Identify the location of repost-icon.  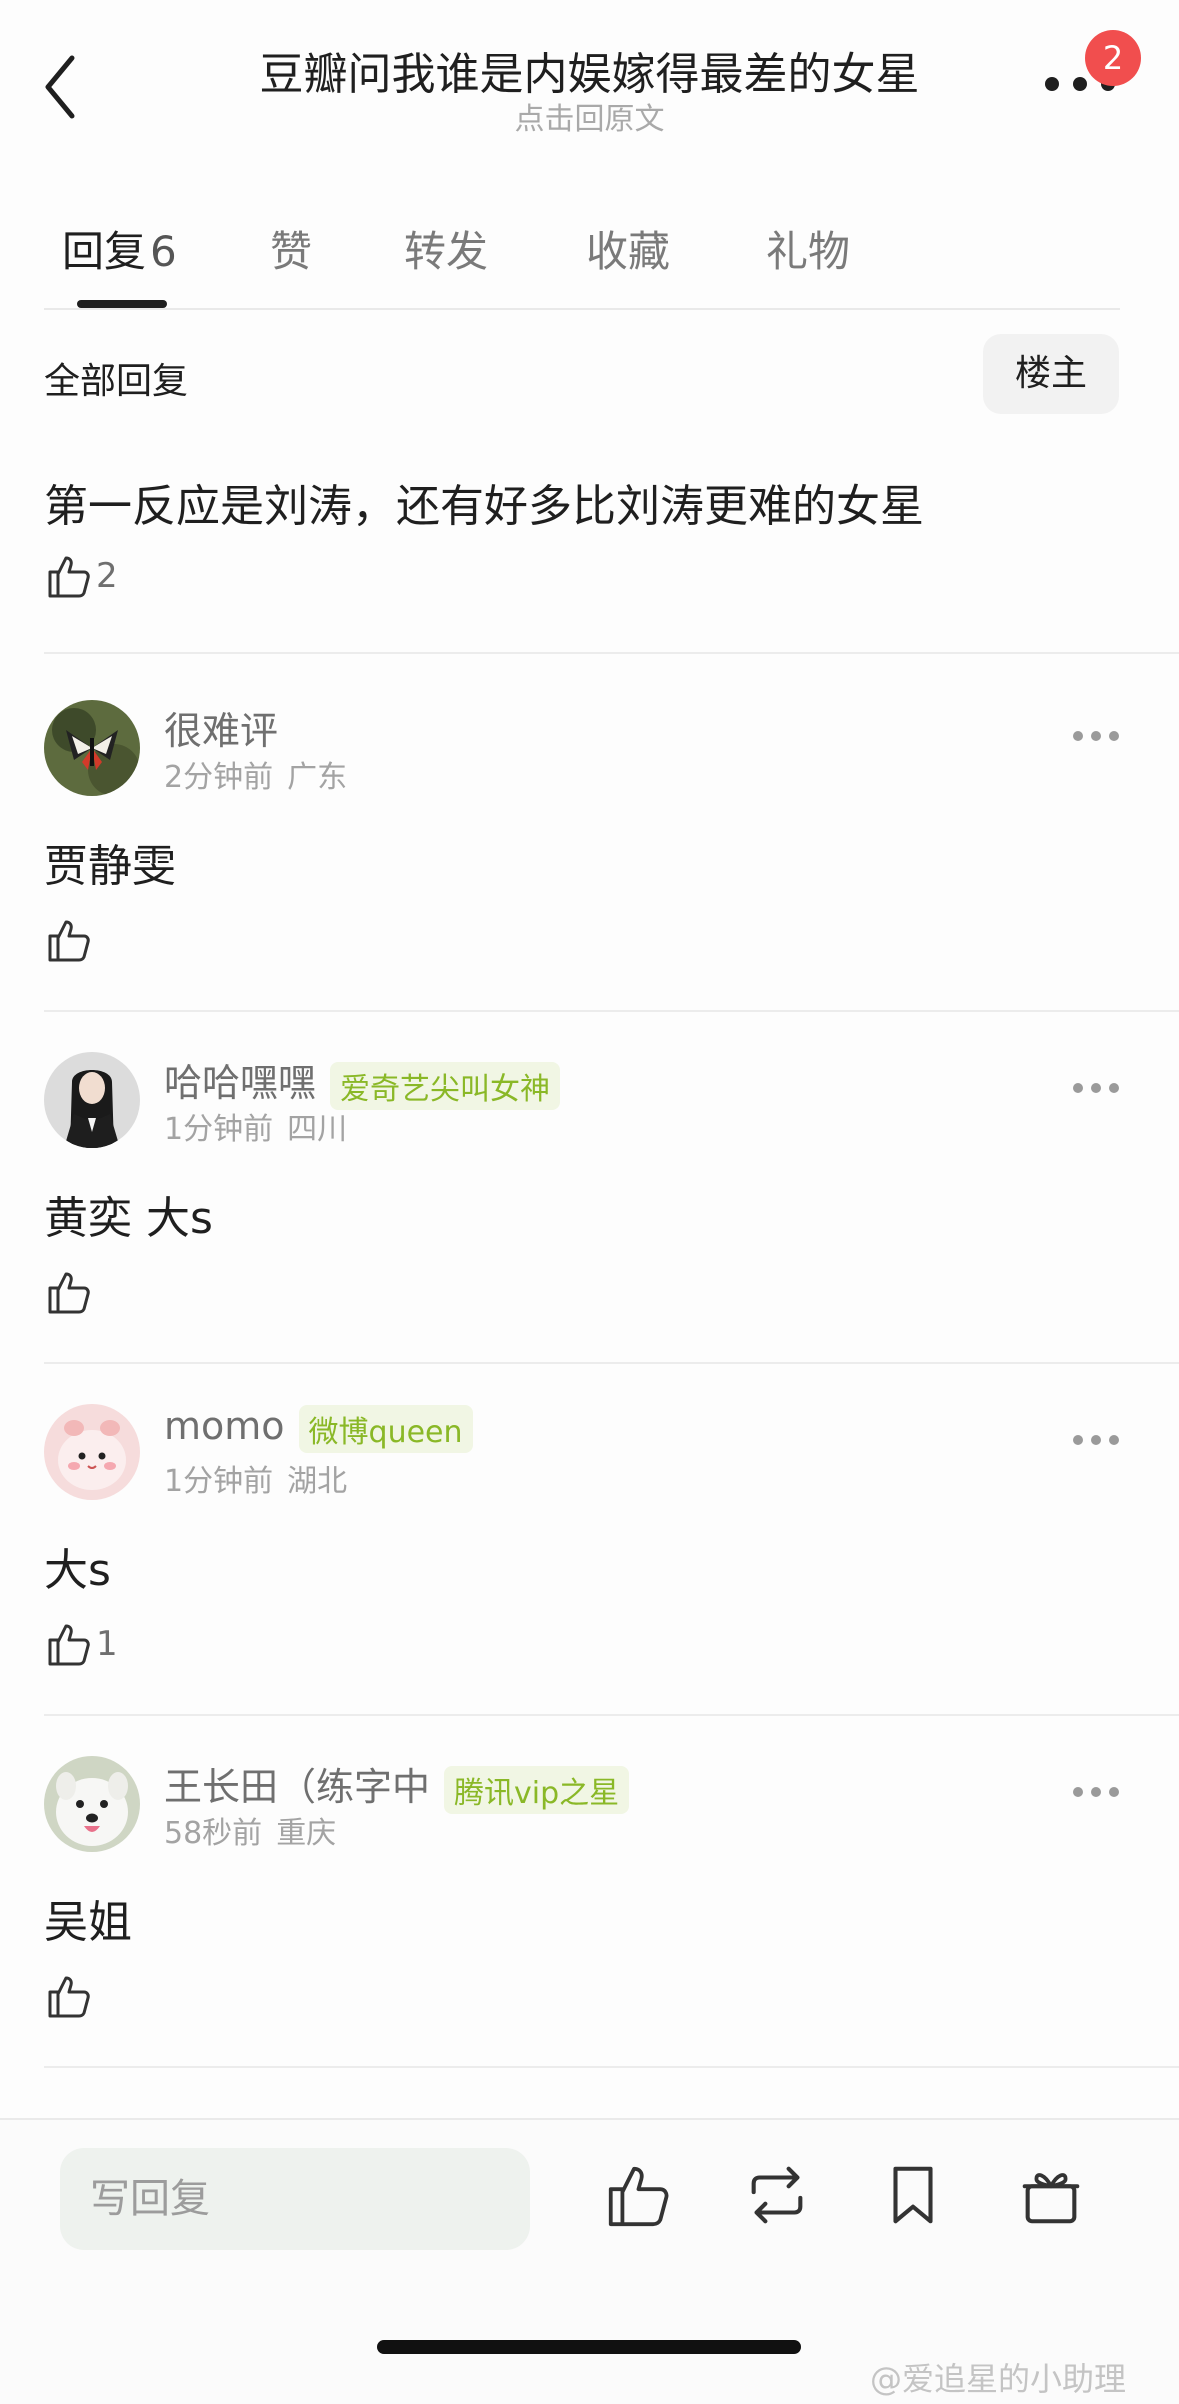
(777, 2195).